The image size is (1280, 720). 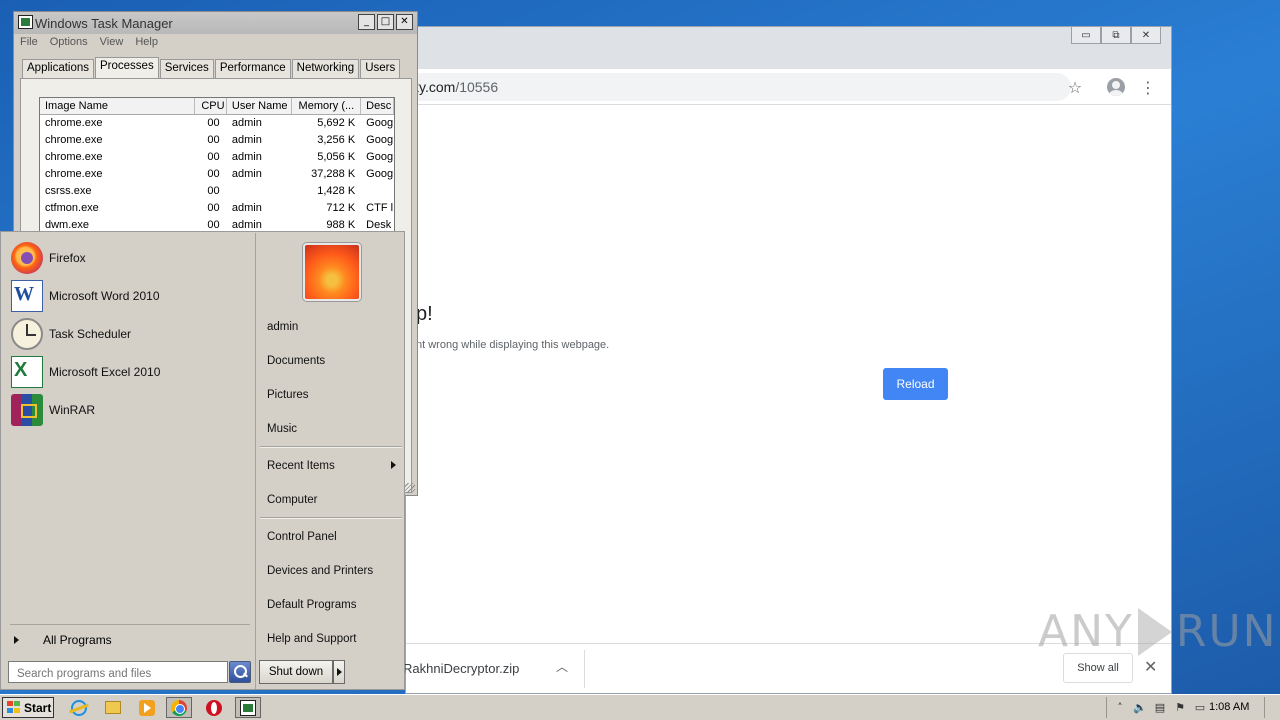 What do you see at coordinates (48, 258) in the screenshot?
I see `program-firefox: Firefox` at bounding box center [48, 258].